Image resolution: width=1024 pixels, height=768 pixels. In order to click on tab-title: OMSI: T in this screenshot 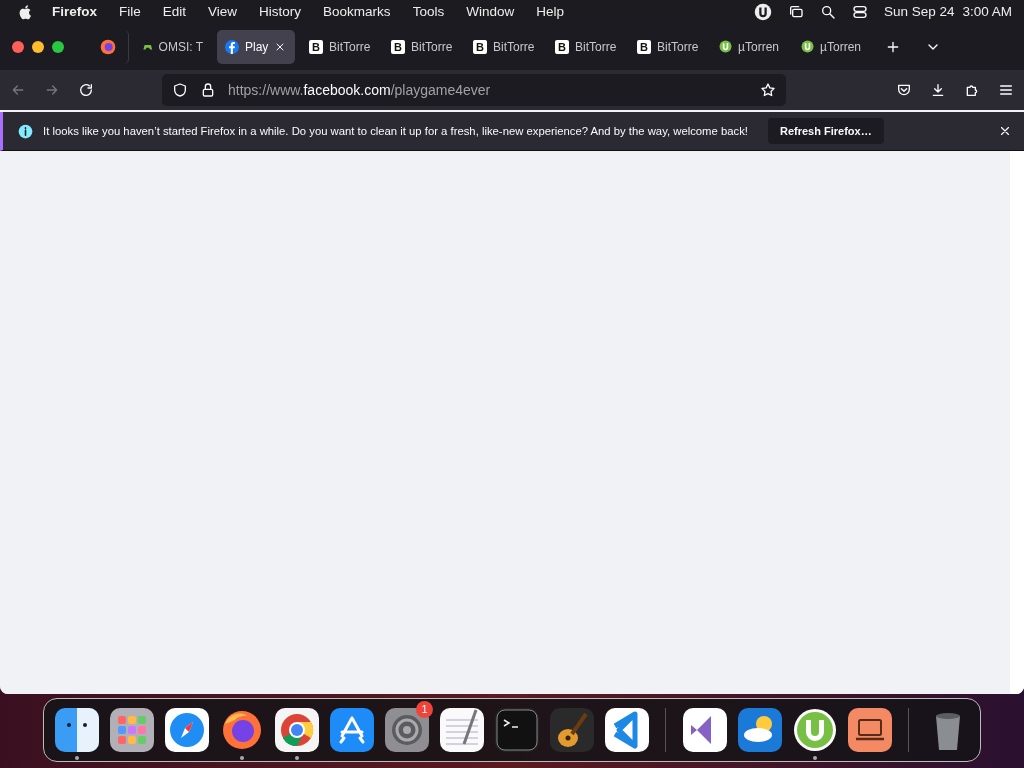, I will do `click(180, 46)`.